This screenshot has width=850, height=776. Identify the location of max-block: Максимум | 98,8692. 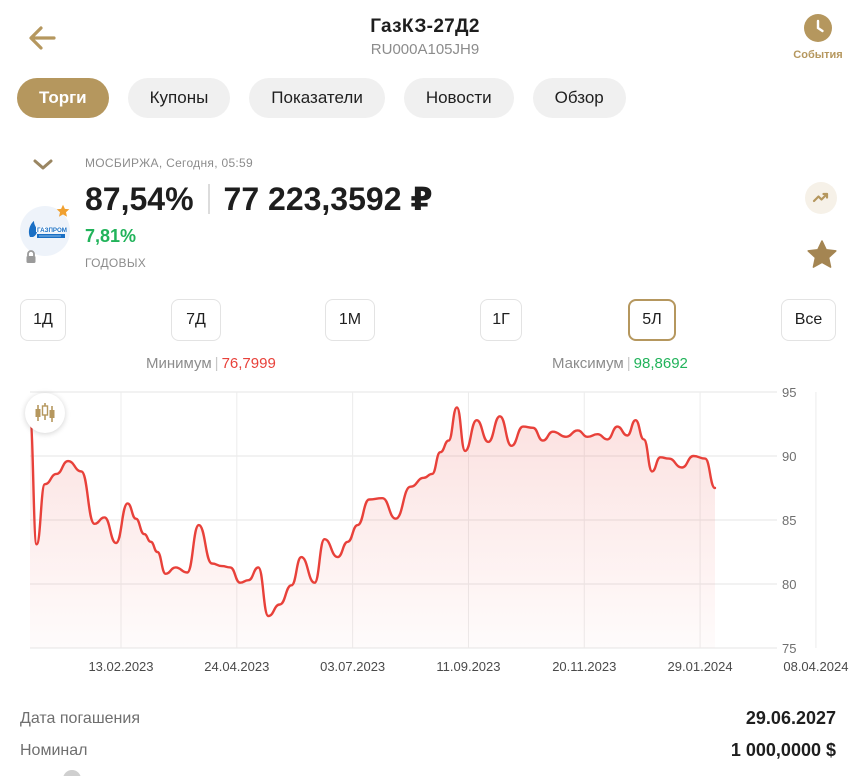
(620, 363).